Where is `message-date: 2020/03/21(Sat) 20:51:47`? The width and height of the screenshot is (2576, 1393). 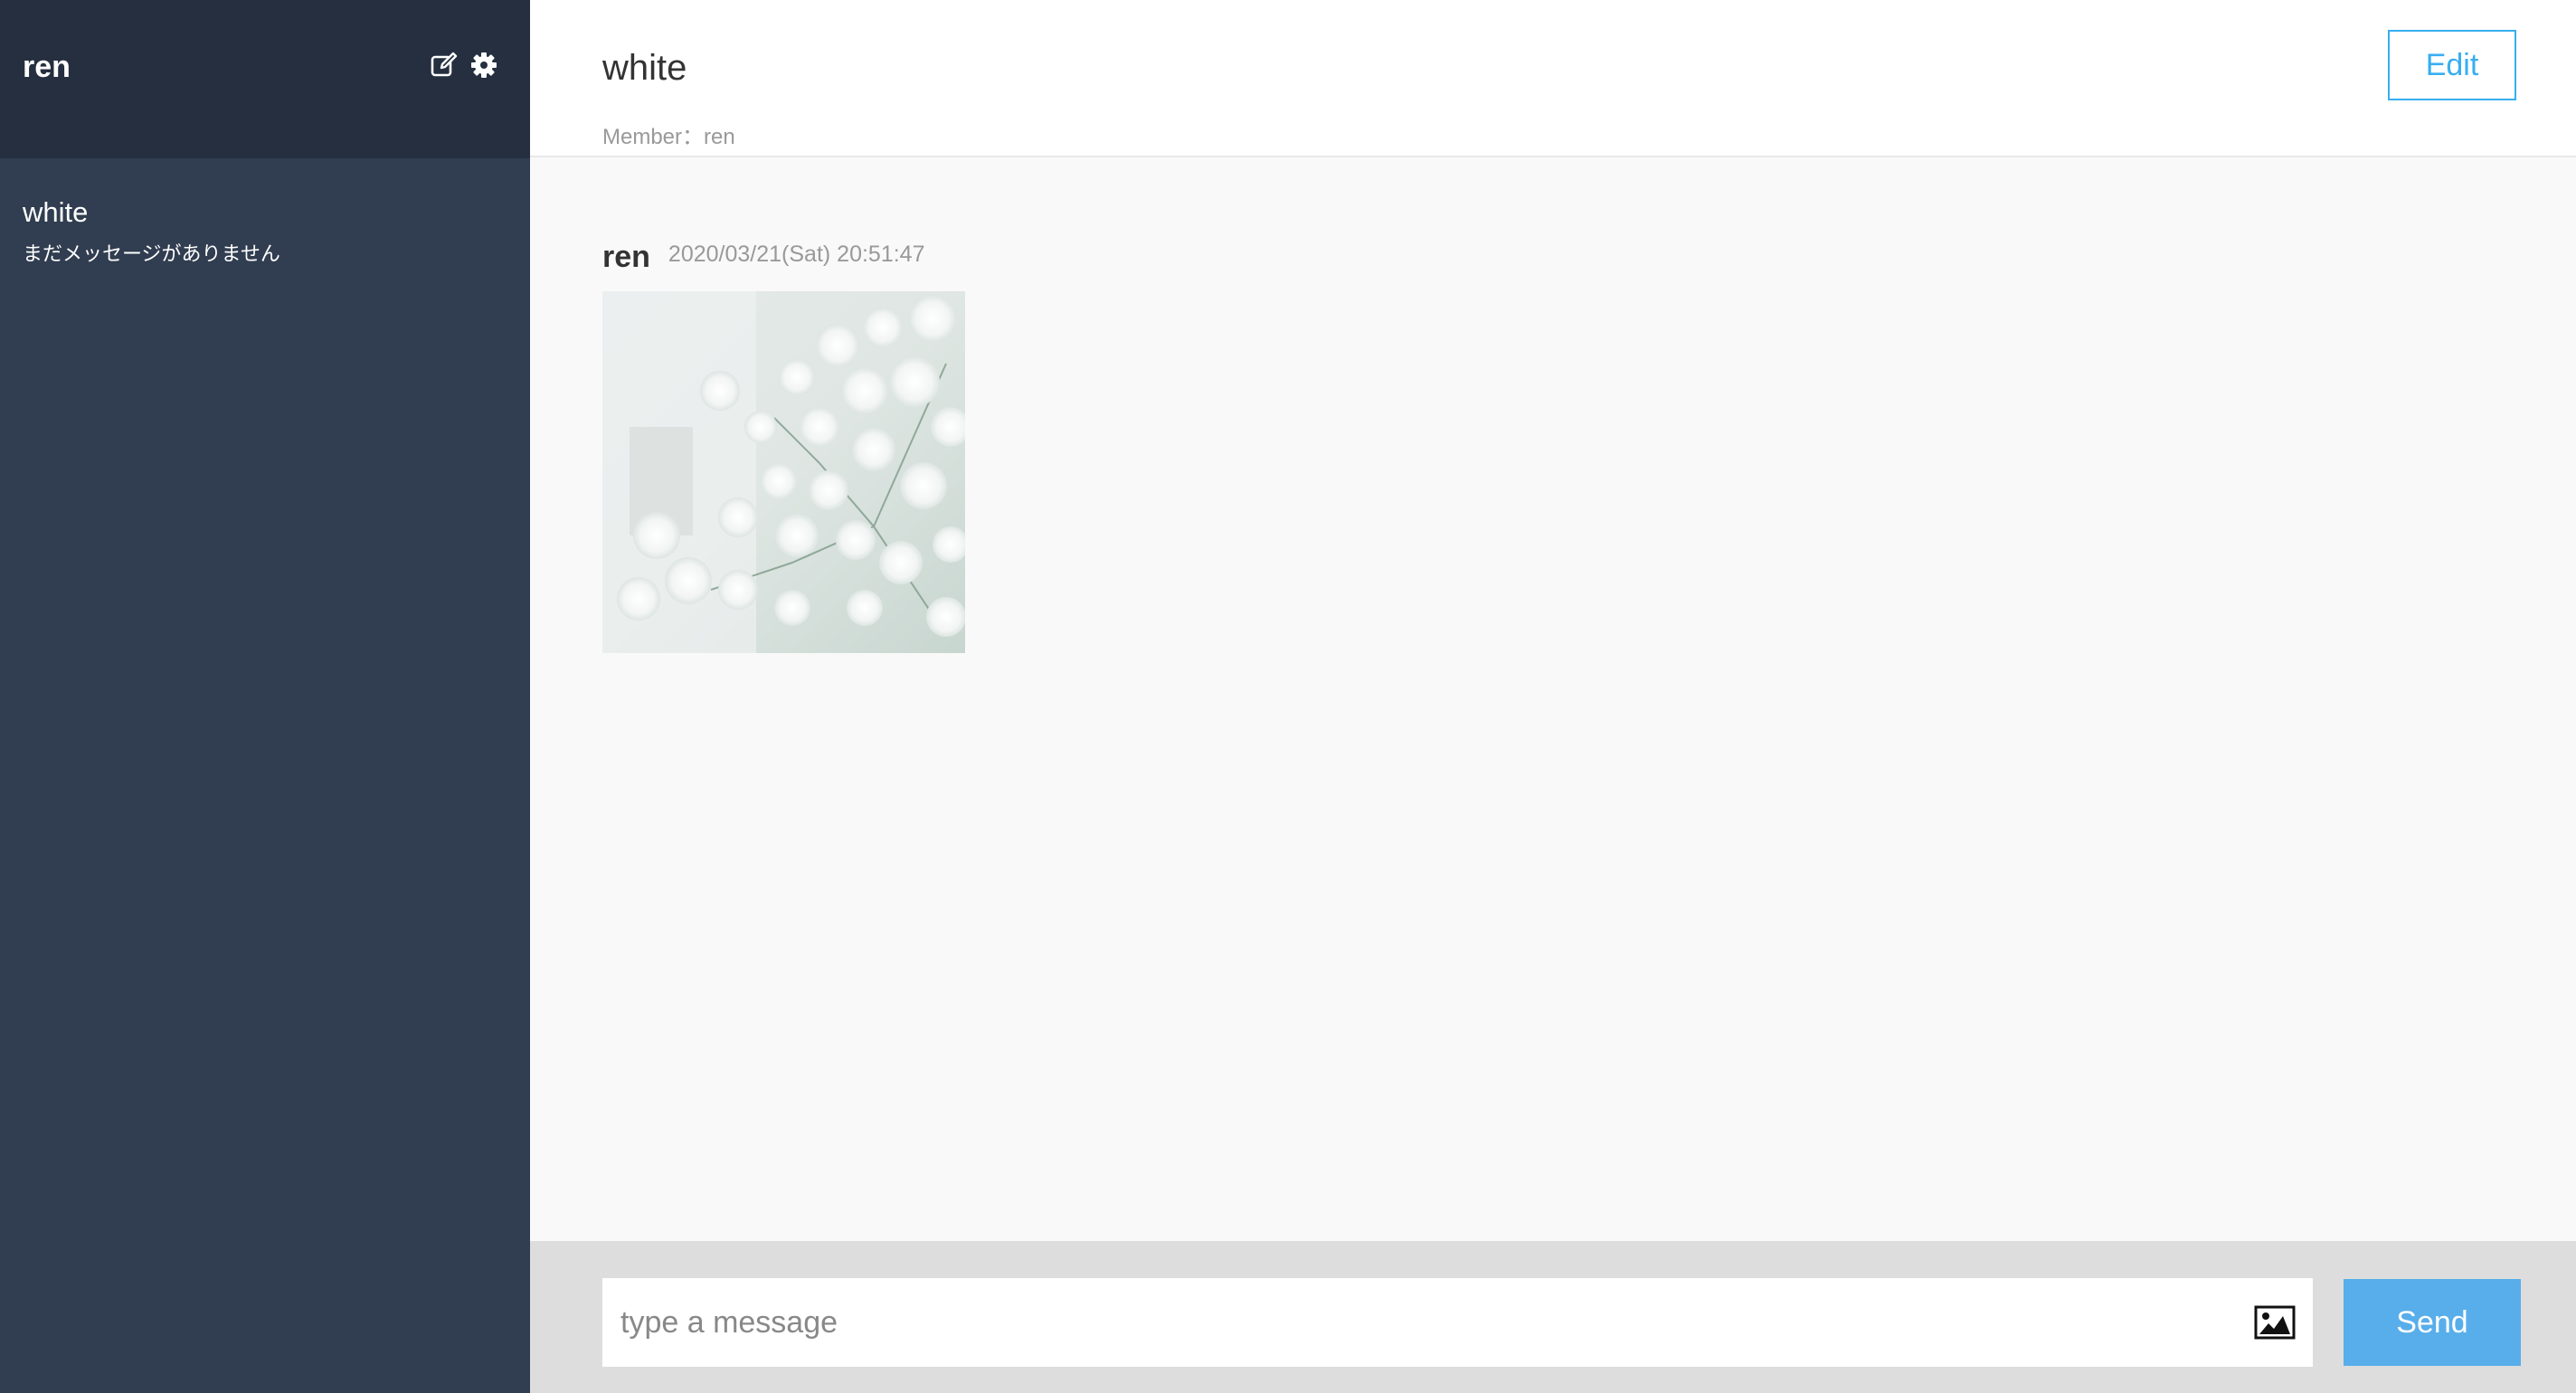 message-date: 2020/03/21(Sat) 20:51:47 is located at coordinates (797, 254).